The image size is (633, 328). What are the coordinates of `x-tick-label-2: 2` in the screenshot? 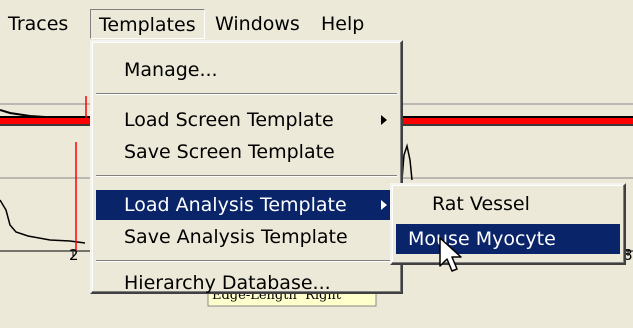 It's located at (74, 255).